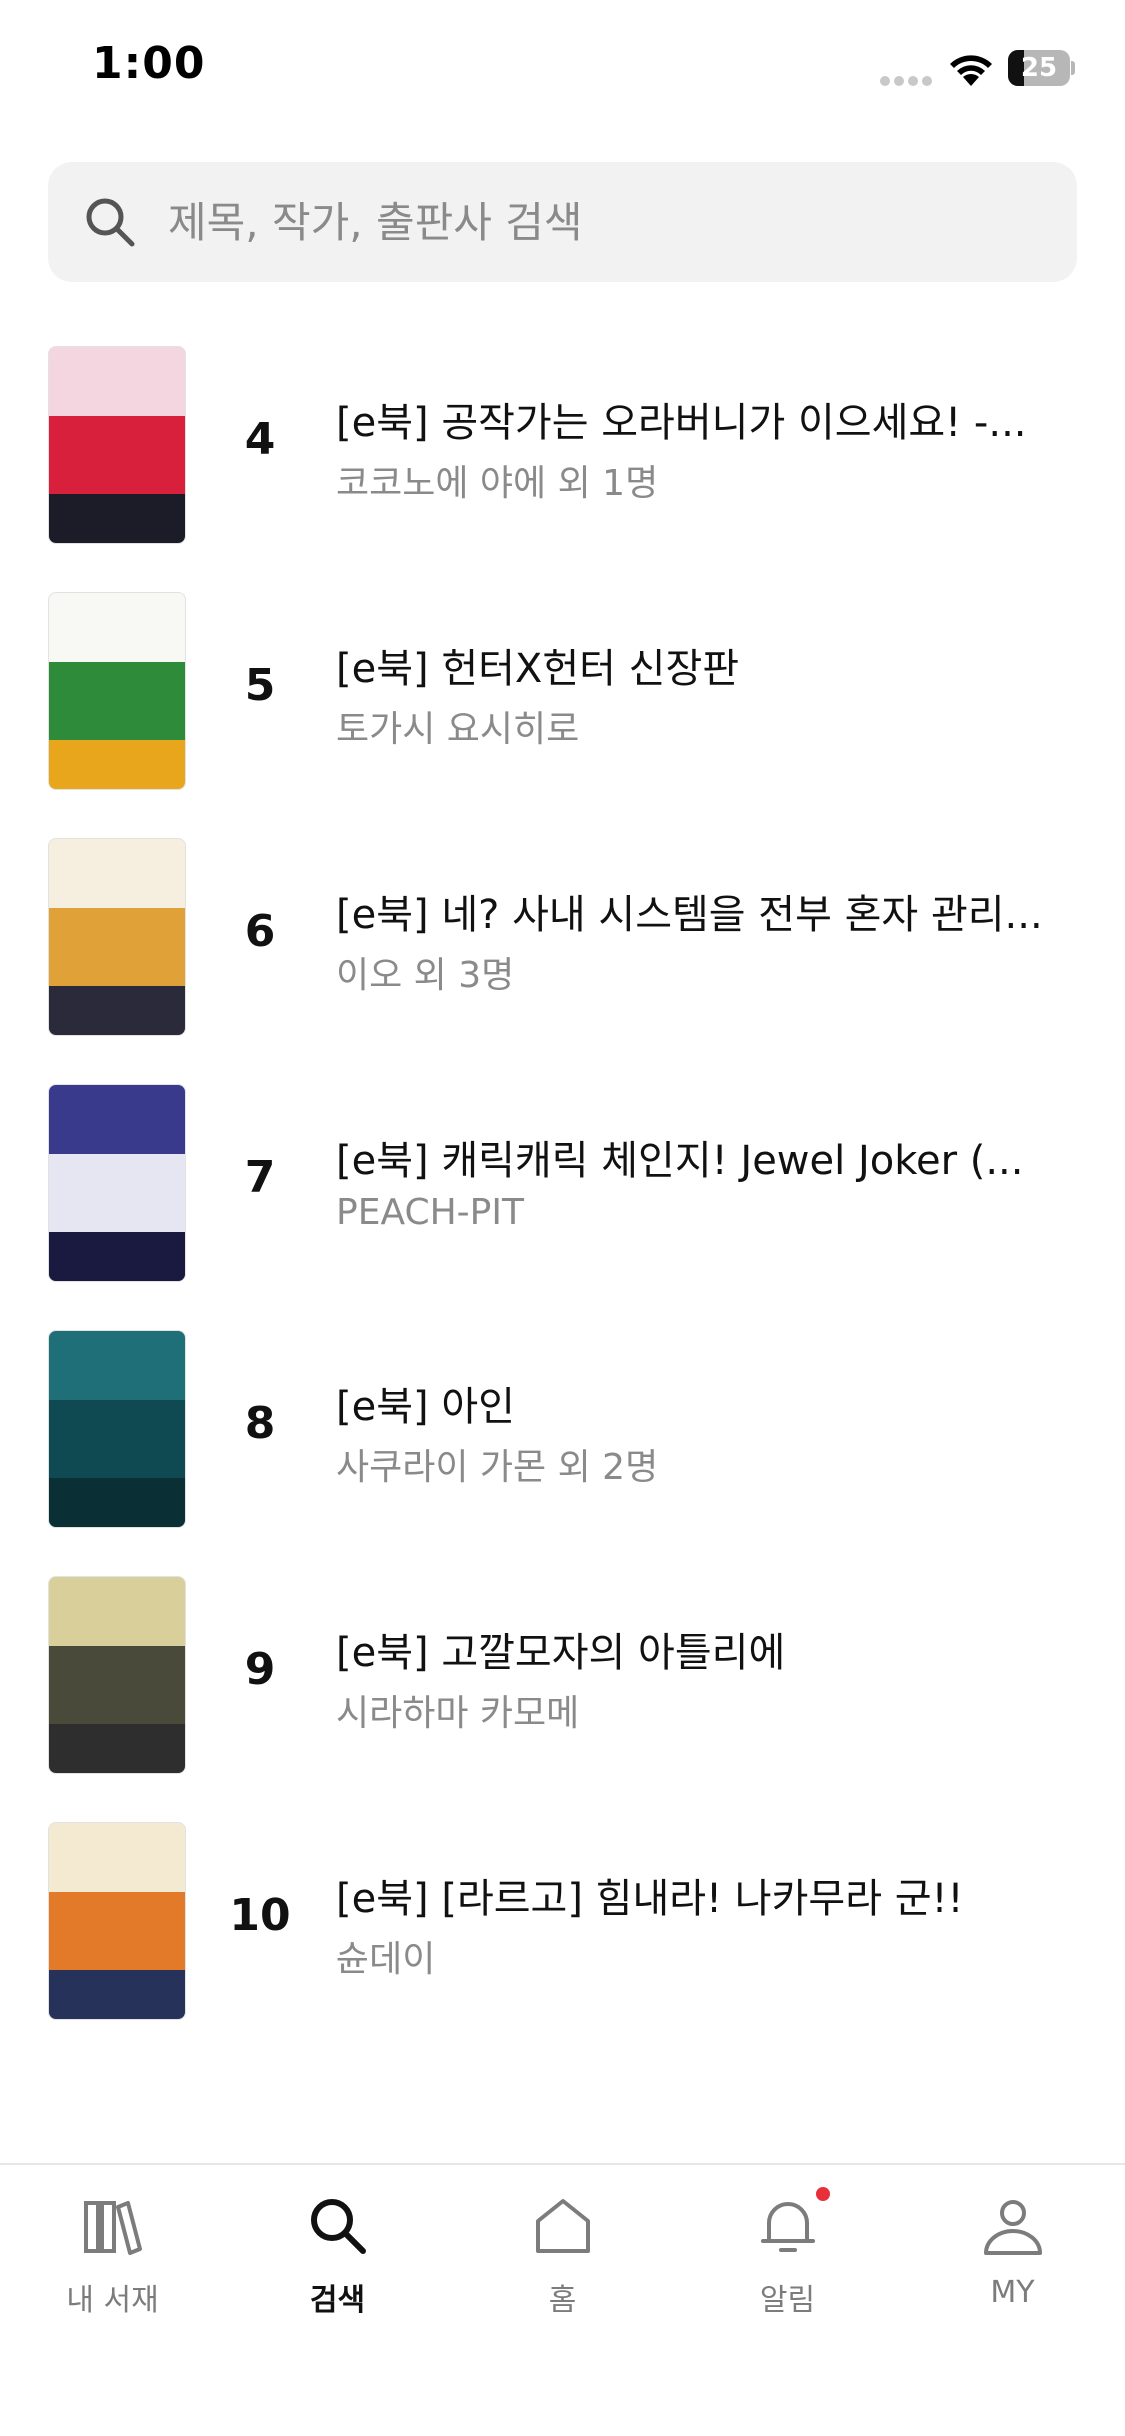 The height and width of the screenshot is (2436, 1125). What do you see at coordinates (458, 729) in the screenshot?
I see `book-author: 토가시 요시히로` at bounding box center [458, 729].